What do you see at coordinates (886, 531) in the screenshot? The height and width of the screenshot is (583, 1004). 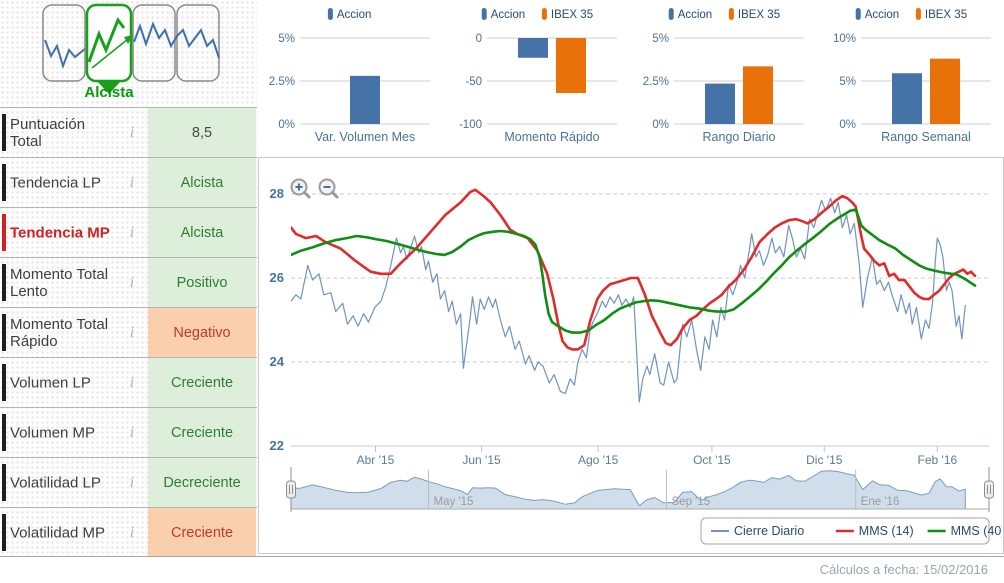 I see `svg-text: MMS (14)` at bounding box center [886, 531].